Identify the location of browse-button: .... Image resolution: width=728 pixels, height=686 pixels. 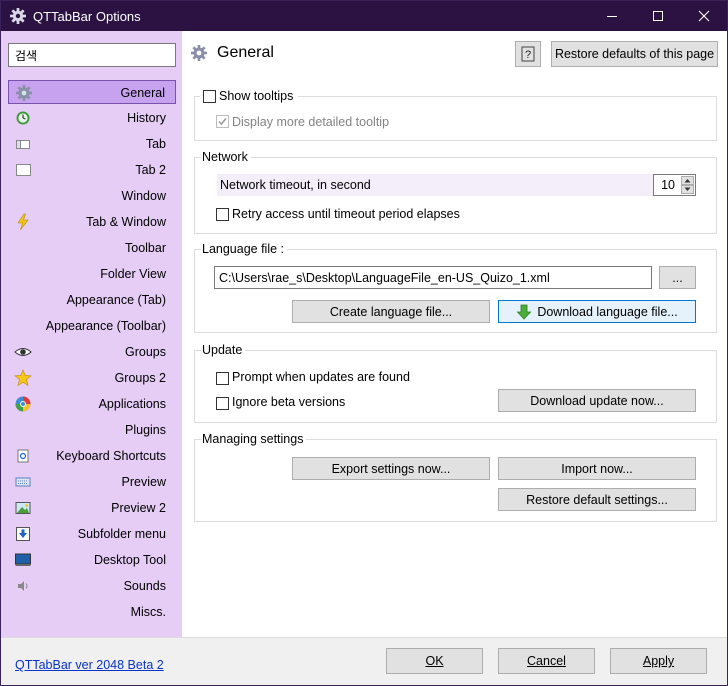
(677, 277).